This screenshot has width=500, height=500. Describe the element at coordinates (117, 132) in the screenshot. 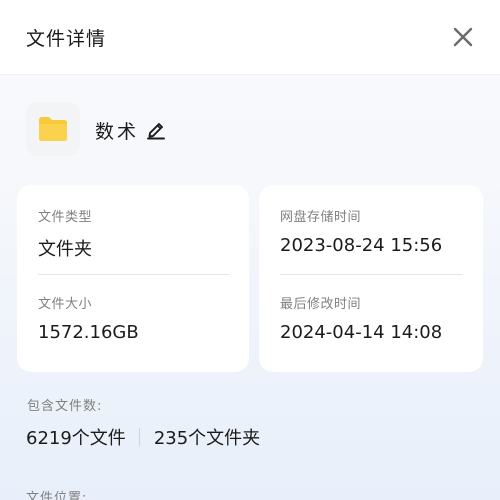

I see `folder-name: 数术` at that location.